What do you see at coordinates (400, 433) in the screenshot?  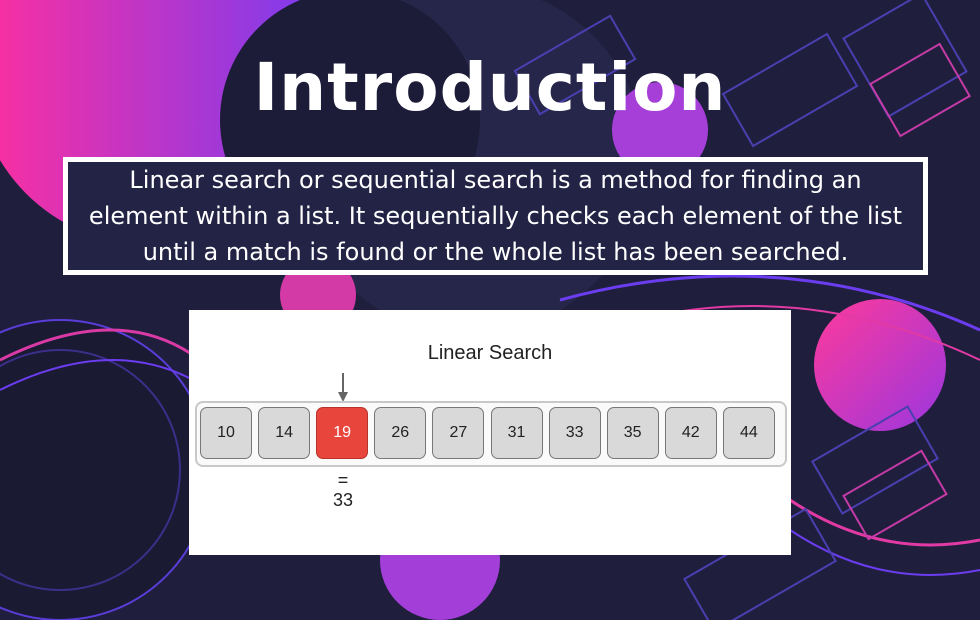 I see `array-cell: 26` at bounding box center [400, 433].